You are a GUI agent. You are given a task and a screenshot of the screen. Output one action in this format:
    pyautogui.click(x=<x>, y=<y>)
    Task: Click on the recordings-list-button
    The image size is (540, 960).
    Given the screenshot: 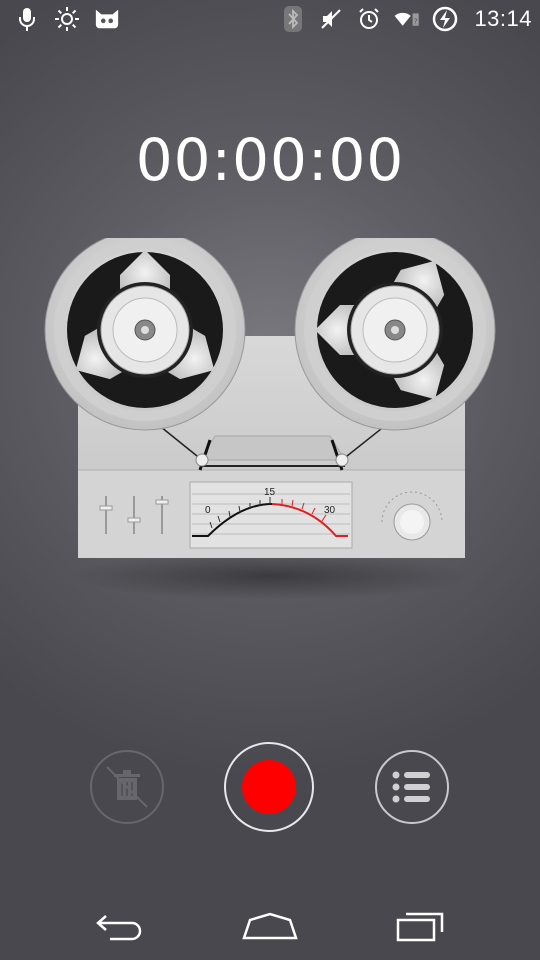 What is the action you would take?
    pyautogui.click(x=412, y=787)
    